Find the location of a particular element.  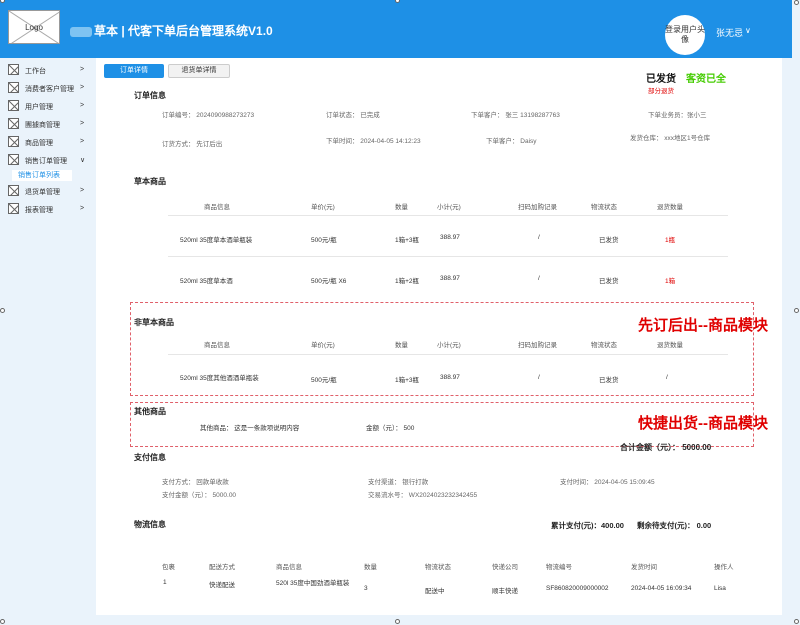

chevron-down-icon: ∨ is located at coordinates (748, 30).